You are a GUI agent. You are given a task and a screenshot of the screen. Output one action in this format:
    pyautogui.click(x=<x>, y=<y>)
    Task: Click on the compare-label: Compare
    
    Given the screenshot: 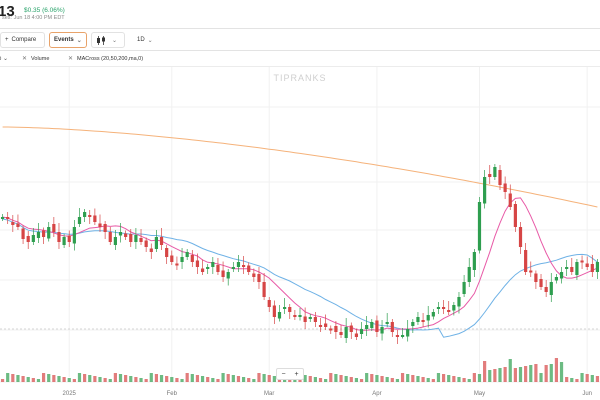 What is the action you would take?
    pyautogui.click(x=24, y=40)
    